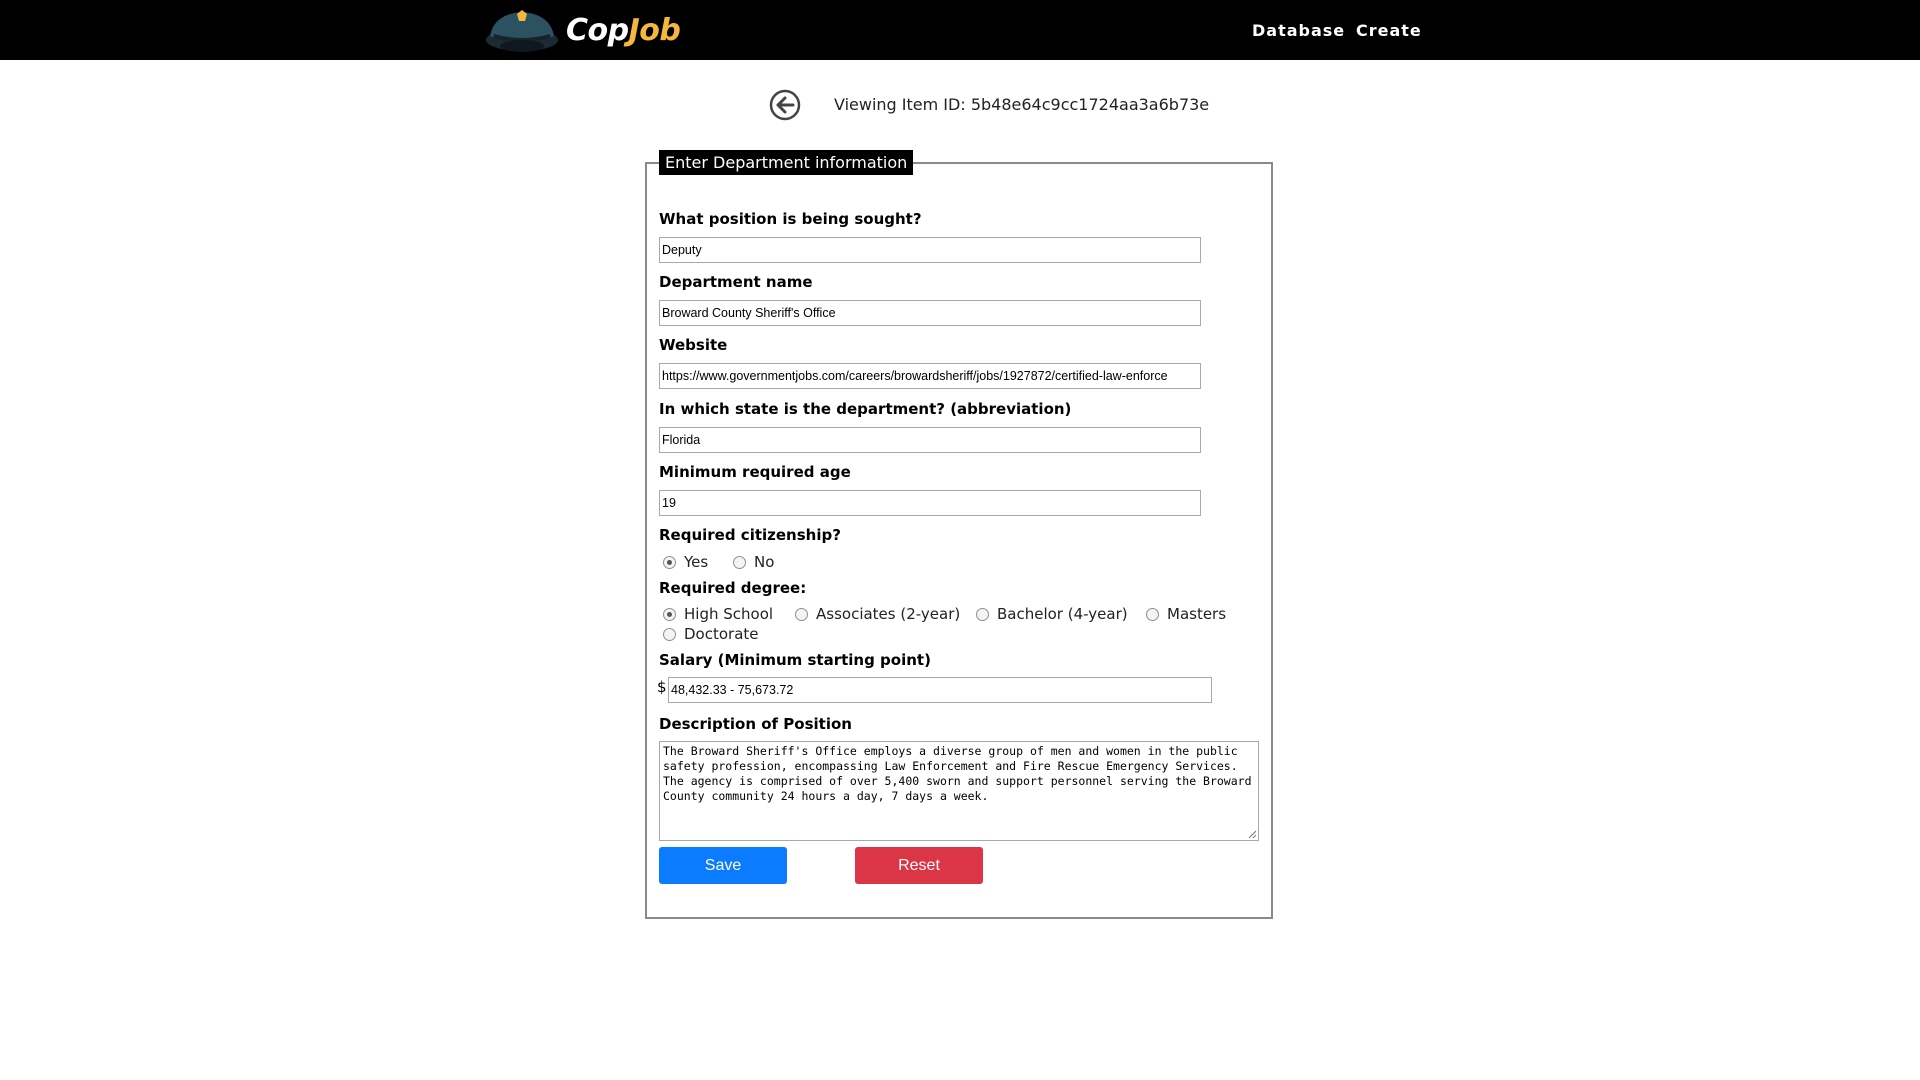 Image resolution: width=1920 pixels, height=1080 pixels. Describe the element at coordinates (522, 31) in the screenshot. I see `police-cap-icon` at that location.